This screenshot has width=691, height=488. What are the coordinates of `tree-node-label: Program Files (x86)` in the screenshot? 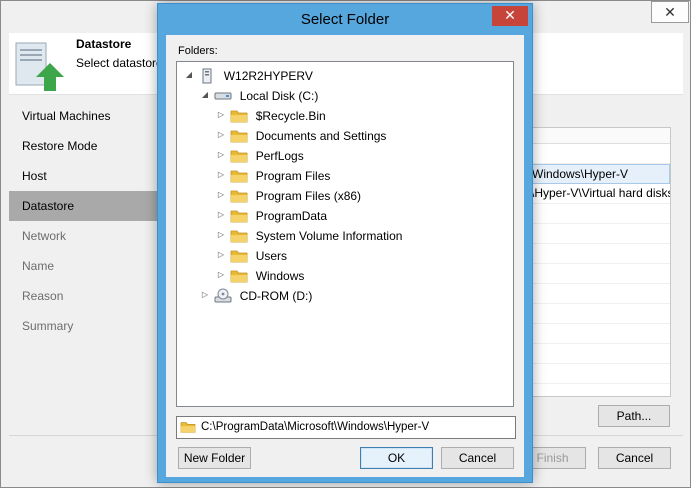 It's located at (308, 195).